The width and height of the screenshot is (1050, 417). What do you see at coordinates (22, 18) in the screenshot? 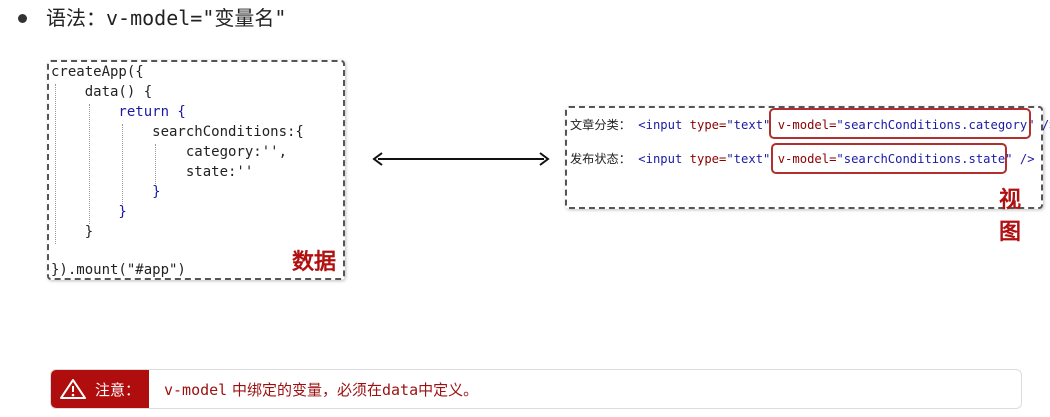
I see `bullet-dot` at bounding box center [22, 18].